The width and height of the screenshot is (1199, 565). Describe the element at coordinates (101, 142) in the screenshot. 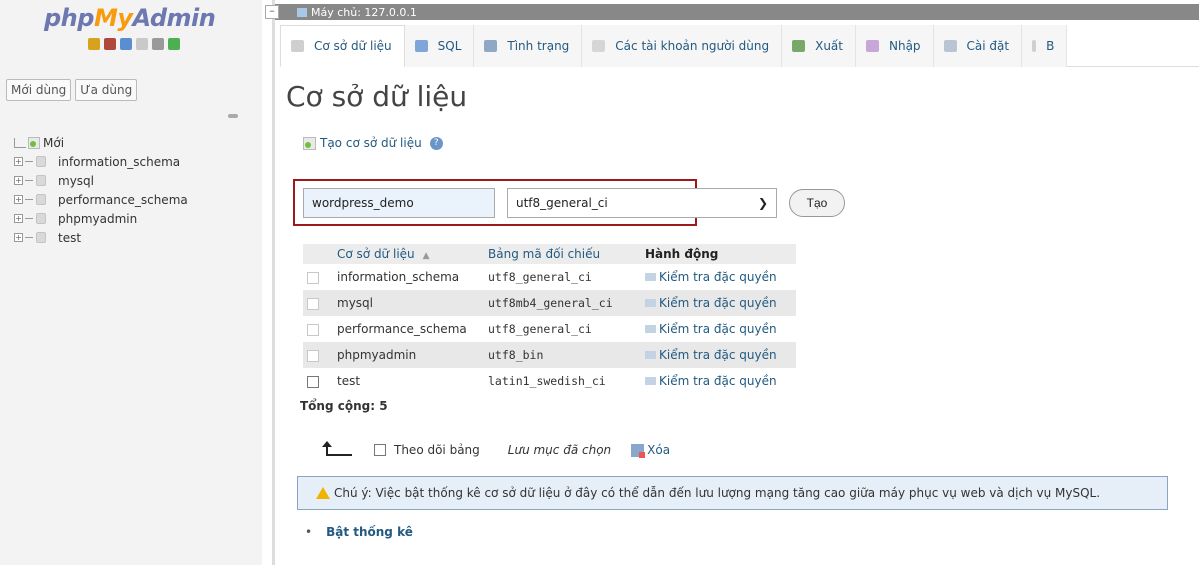

I see `tree-item-new: Mới` at that location.